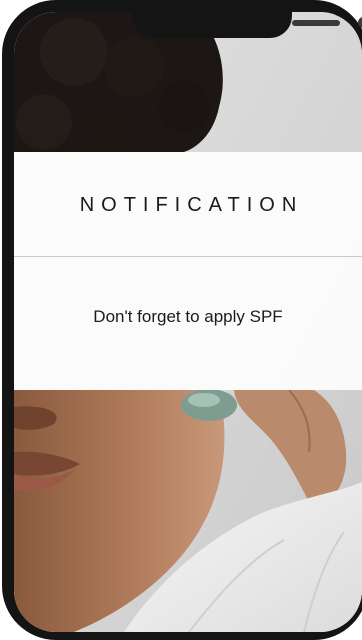  Describe the element at coordinates (188, 256) in the screenshot. I see `notification-divider` at that location.